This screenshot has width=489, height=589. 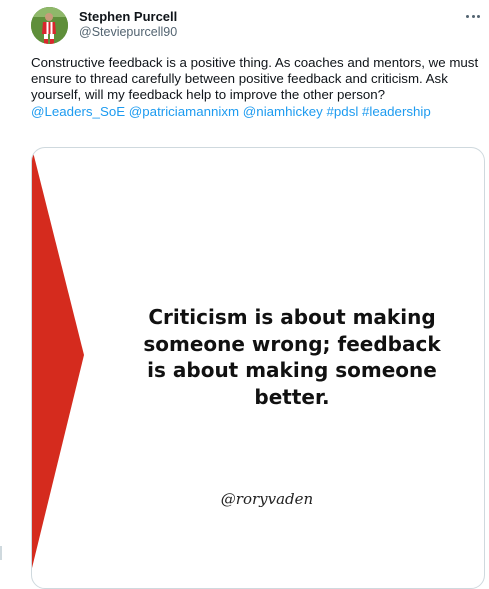 What do you see at coordinates (267, 499) in the screenshot?
I see `signature-text: @roryvaden` at bounding box center [267, 499].